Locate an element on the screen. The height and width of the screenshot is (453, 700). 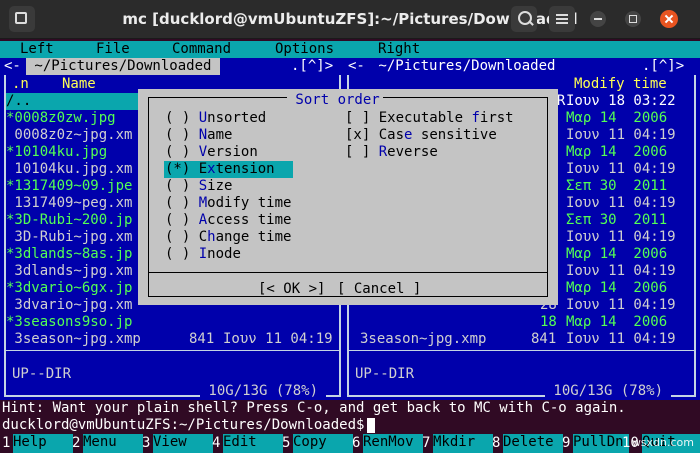
left-file-row: 10104ku.jpg.xm is located at coordinates (69, 169).